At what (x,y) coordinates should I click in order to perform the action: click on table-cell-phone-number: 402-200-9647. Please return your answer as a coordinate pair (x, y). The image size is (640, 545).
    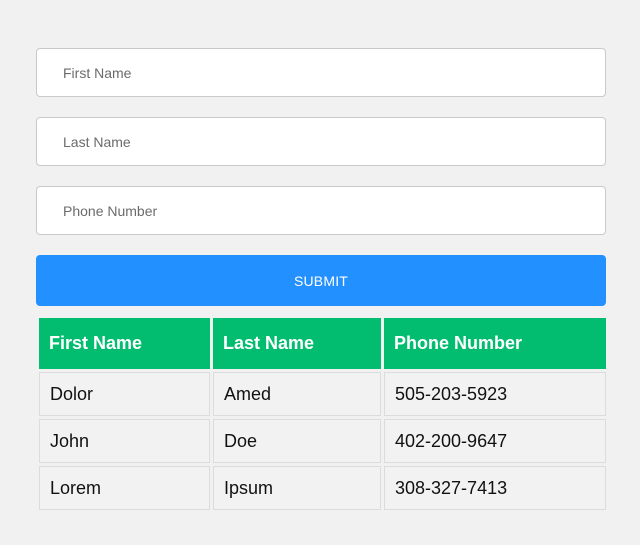
    Looking at the image, I should click on (495, 441).